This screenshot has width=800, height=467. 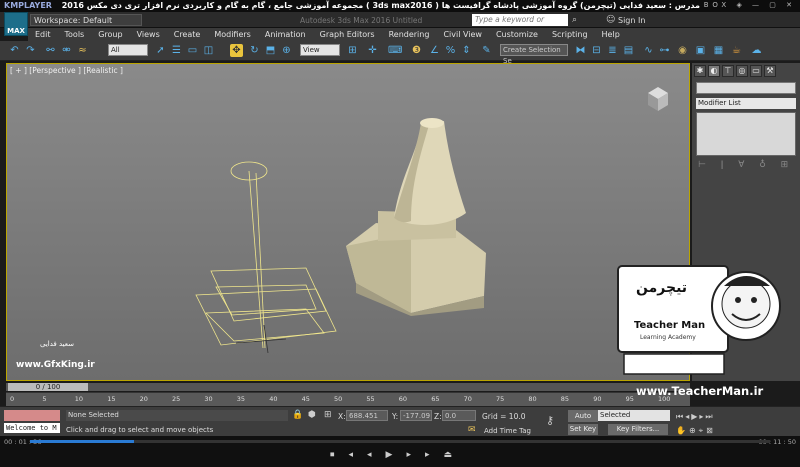 What do you see at coordinates (232, 34) in the screenshot?
I see `menu-modifiers: Modifiers` at bounding box center [232, 34].